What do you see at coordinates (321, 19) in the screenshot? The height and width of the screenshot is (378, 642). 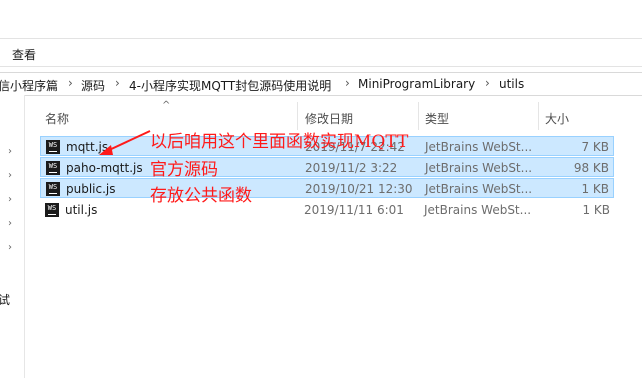 I see `window-title-area` at bounding box center [321, 19].